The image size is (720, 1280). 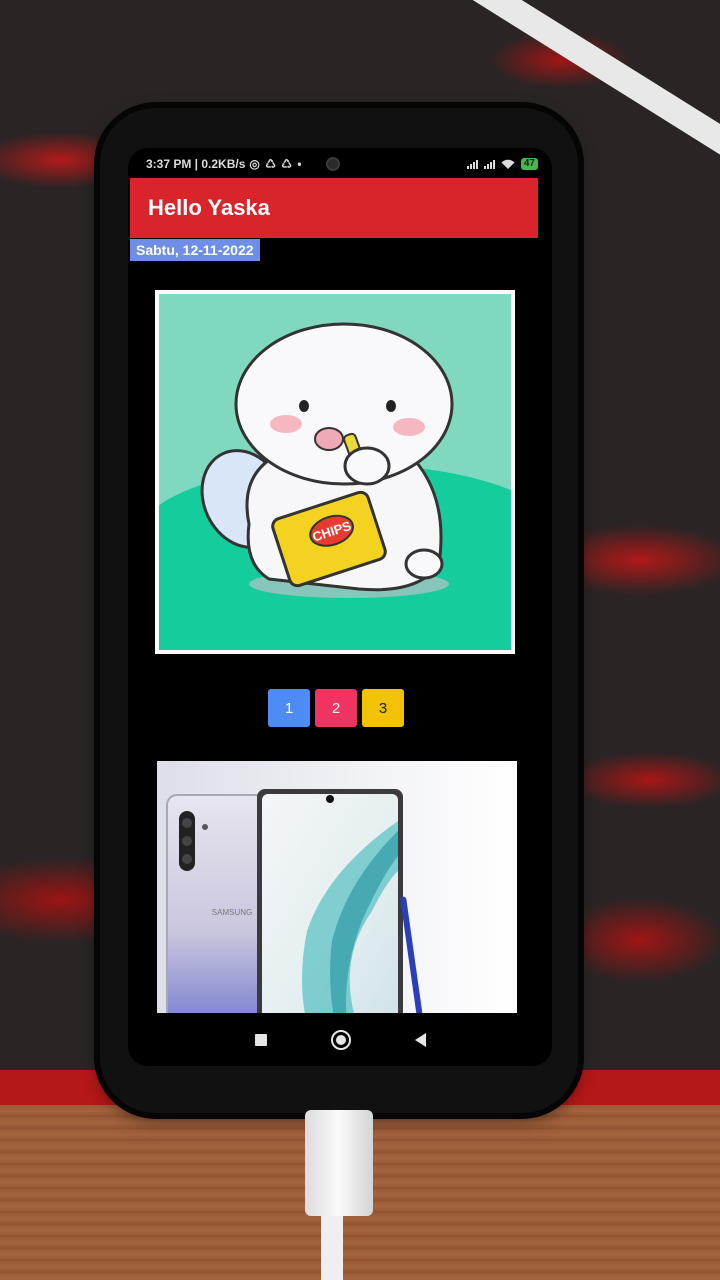 What do you see at coordinates (333, 164) in the screenshot?
I see `front-camera` at bounding box center [333, 164].